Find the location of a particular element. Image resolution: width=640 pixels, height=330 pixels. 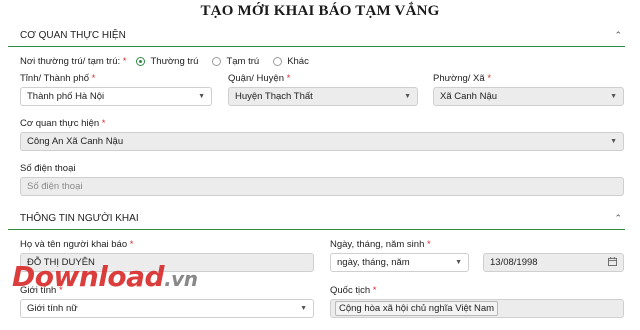

gender-value: Giới tính nữ is located at coordinates (52, 308).